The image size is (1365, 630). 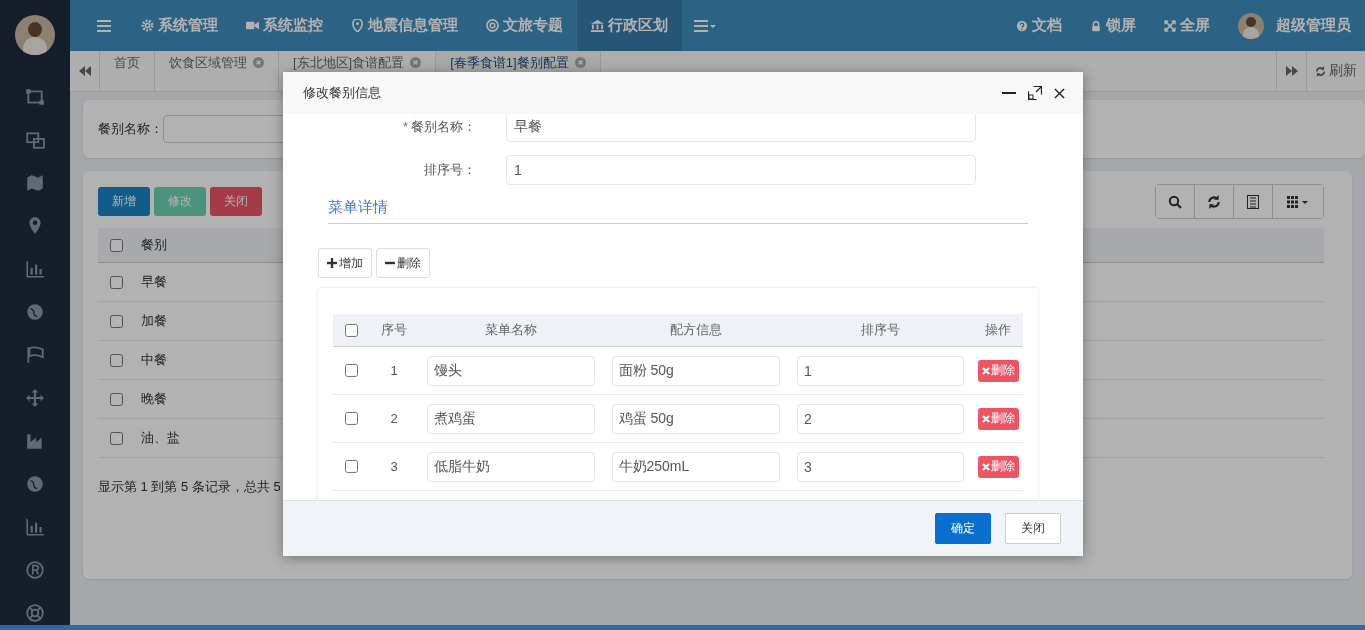 I want to click on nav-link: 全屏, so click(x=1187, y=25).